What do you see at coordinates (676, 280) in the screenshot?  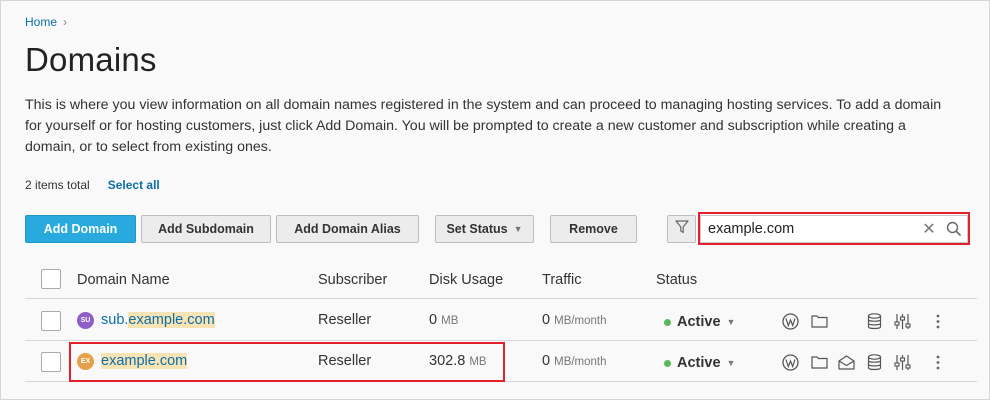 I see `column-header-status: Status` at bounding box center [676, 280].